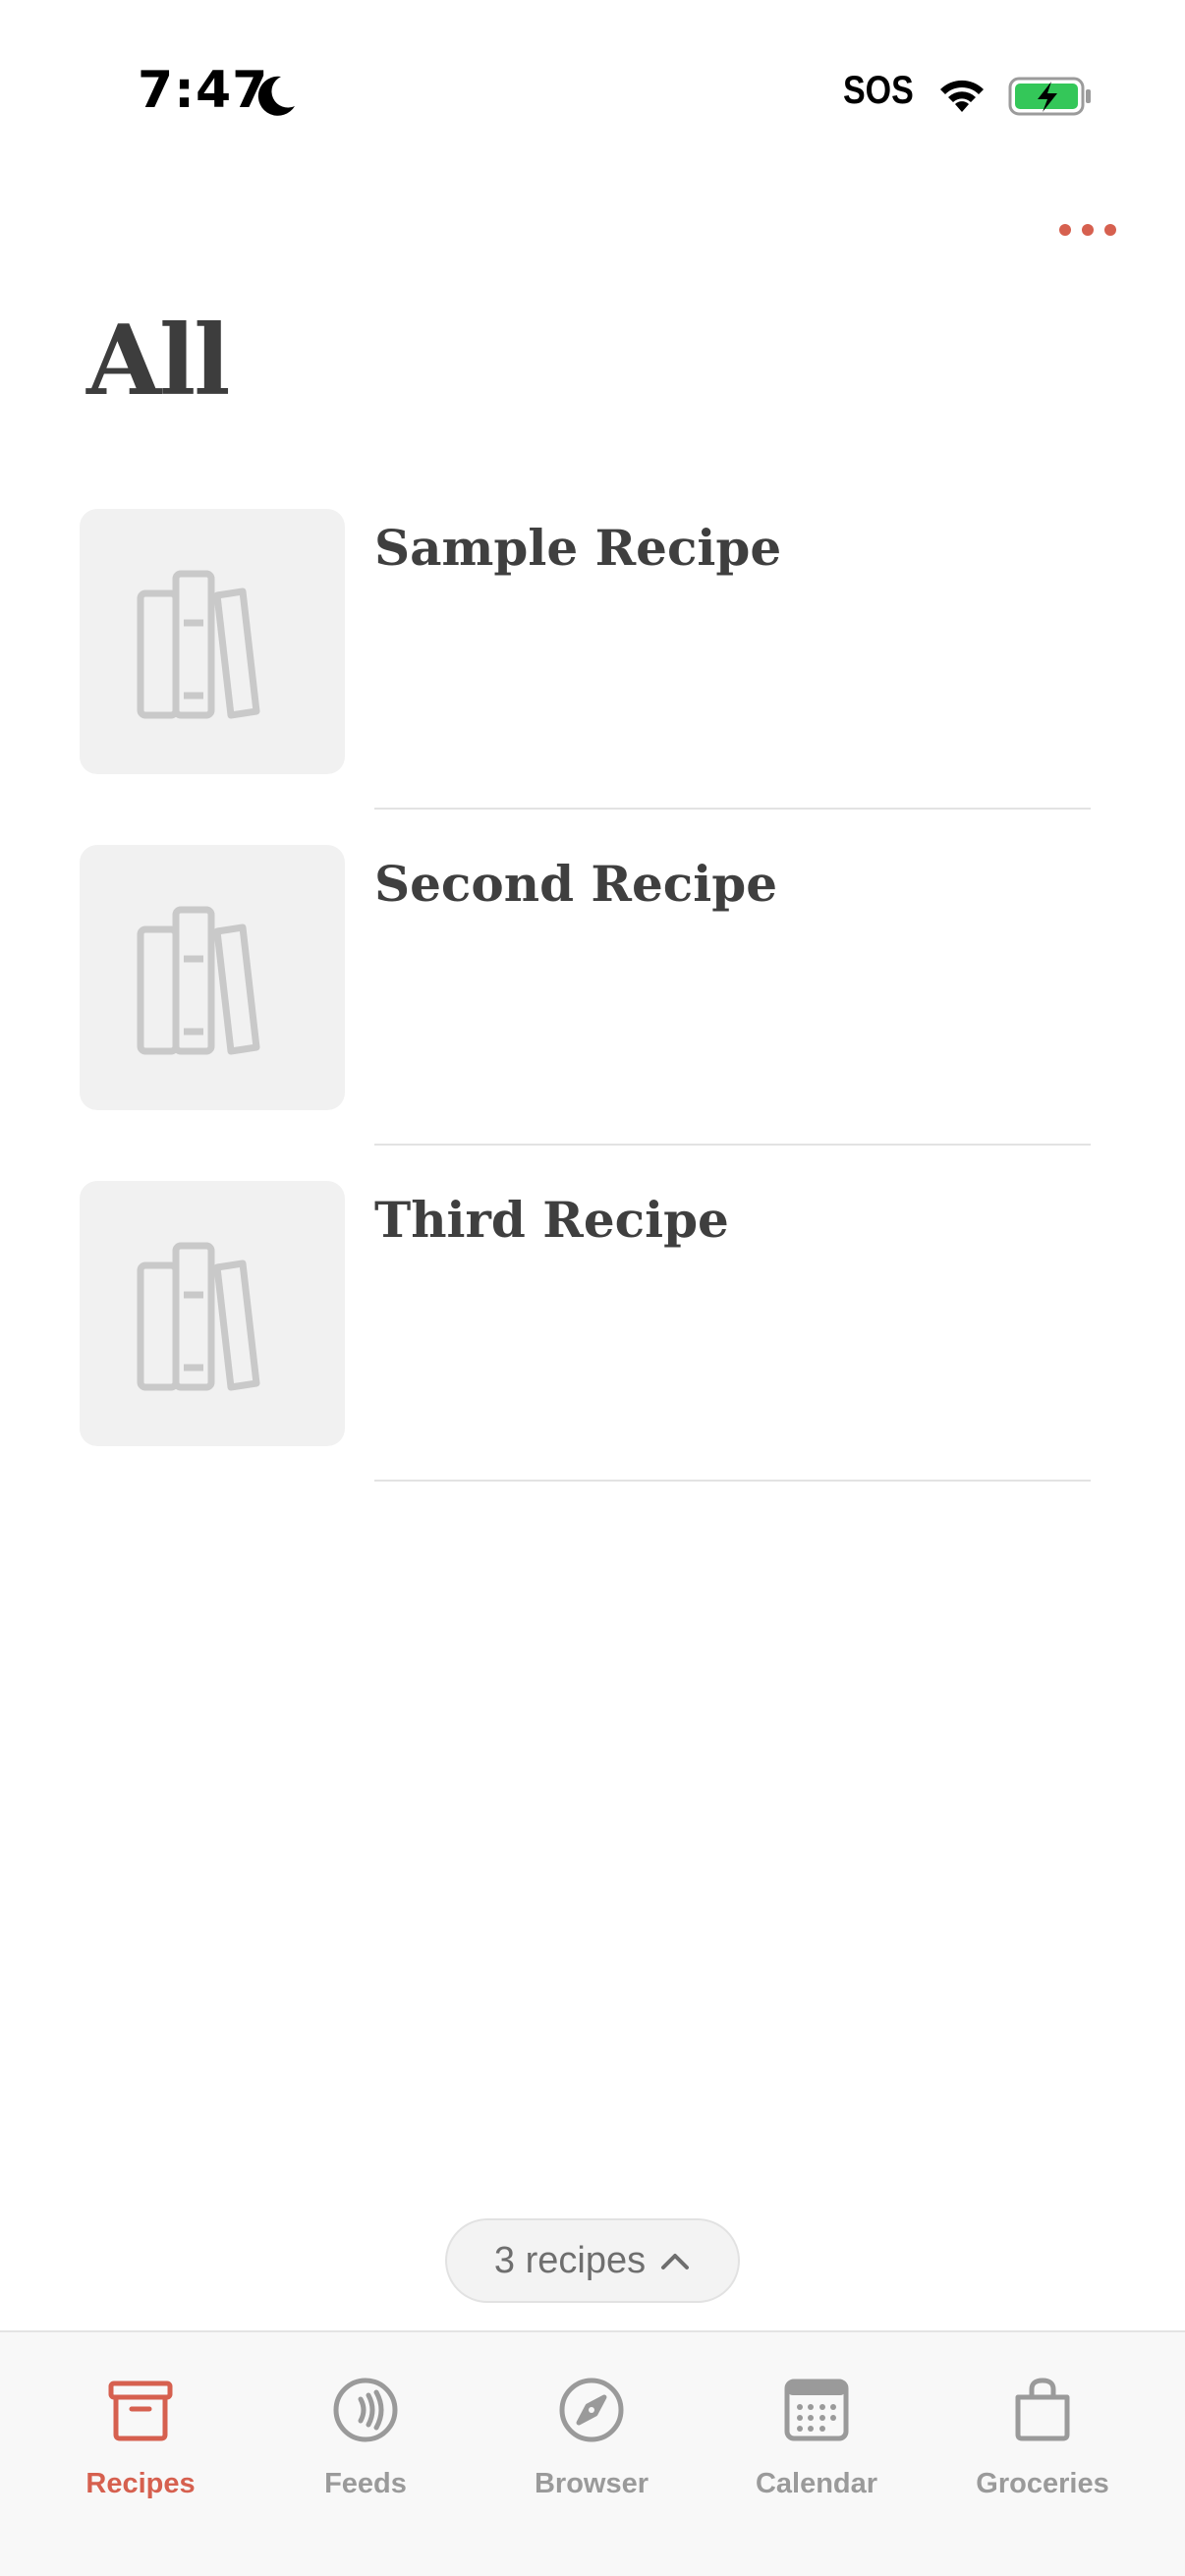 Image resolution: width=1185 pixels, height=2576 pixels. I want to click on wifi-icon, so click(962, 96).